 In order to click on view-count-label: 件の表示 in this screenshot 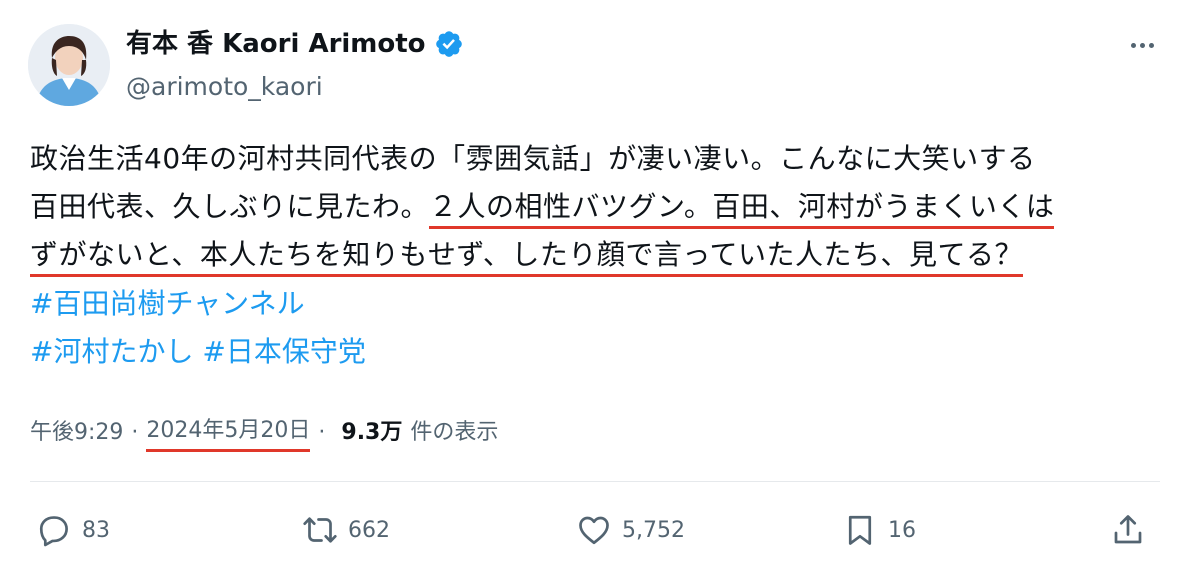, I will do `click(454, 432)`.